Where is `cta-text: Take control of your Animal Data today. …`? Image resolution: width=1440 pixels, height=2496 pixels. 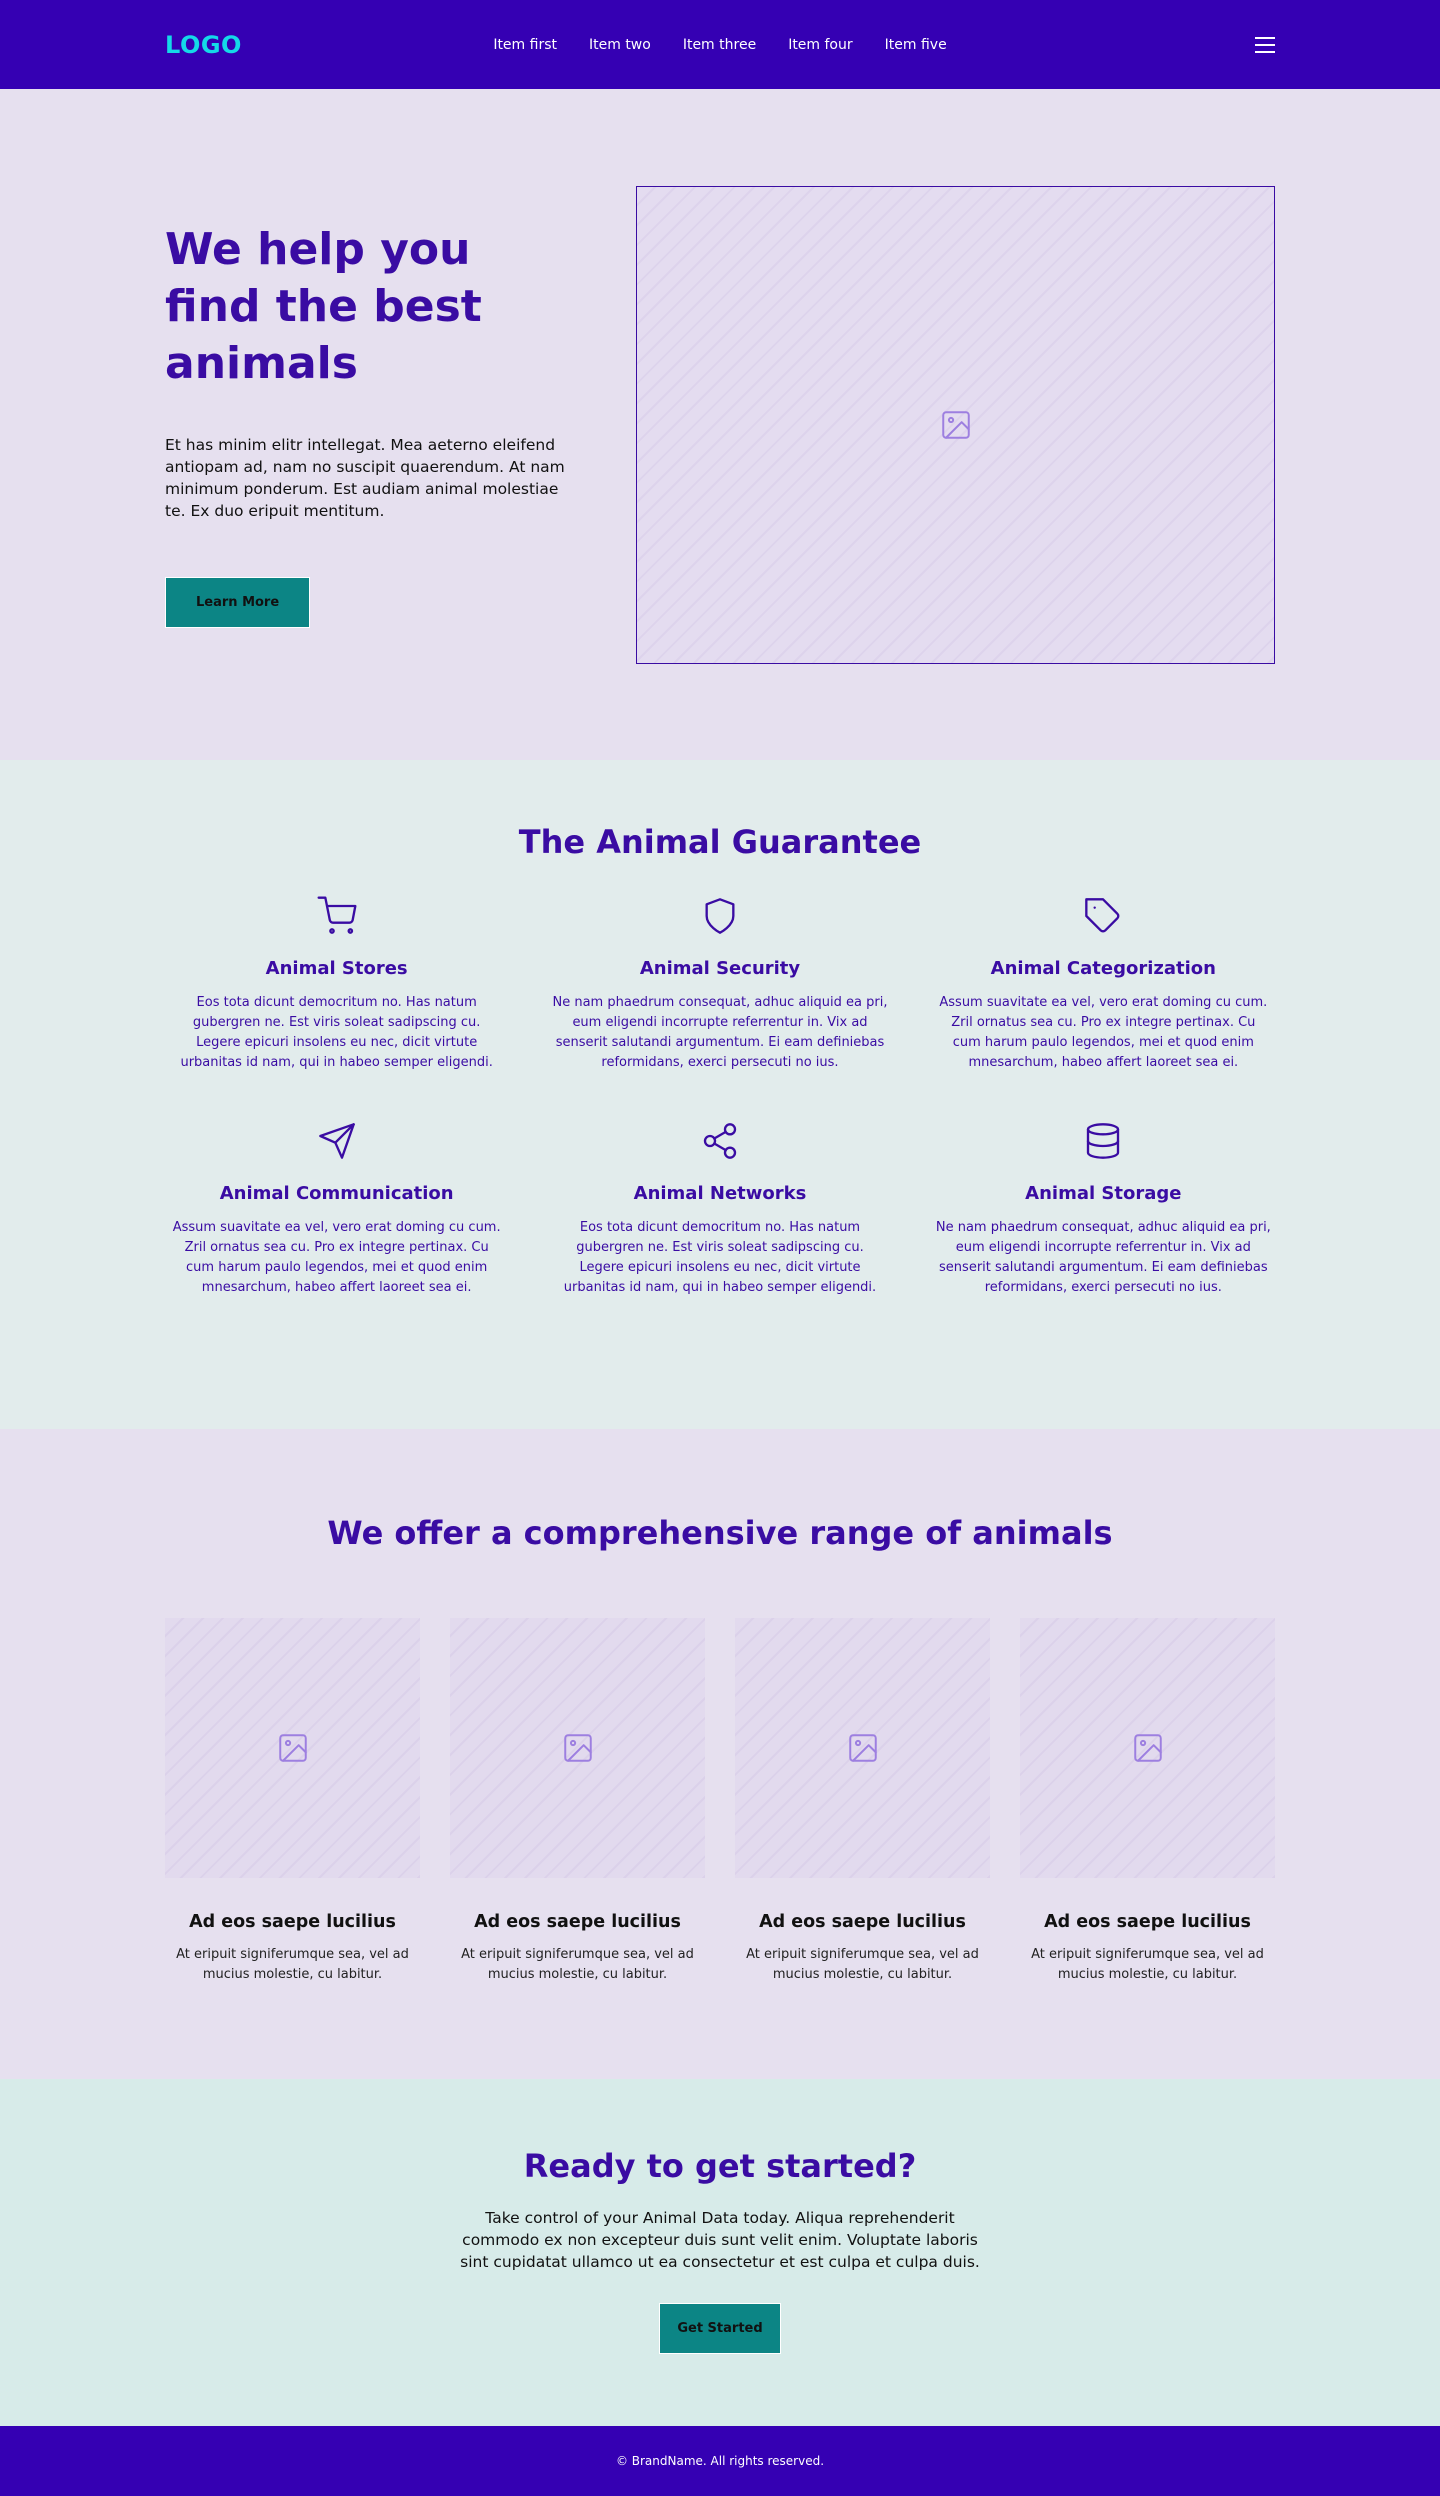 cta-text: Take control of your Animal Data today. … is located at coordinates (720, 2240).